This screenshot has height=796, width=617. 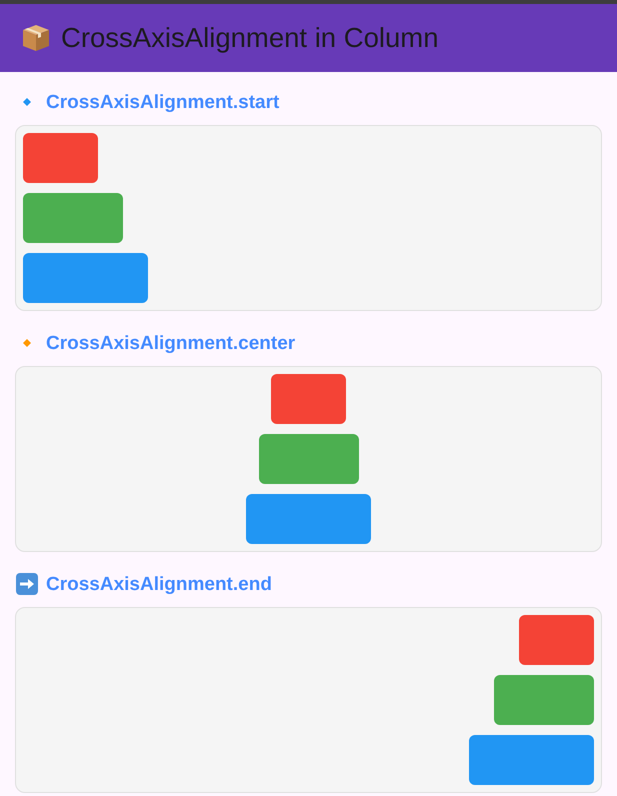 I want to click on app-bar-title: CrossAxisAlignment in Column, so click(x=249, y=38).